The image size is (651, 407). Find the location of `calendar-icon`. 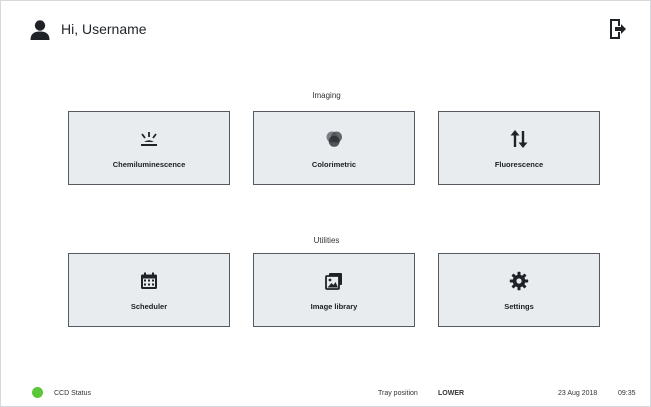

calendar-icon is located at coordinates (149, 281).